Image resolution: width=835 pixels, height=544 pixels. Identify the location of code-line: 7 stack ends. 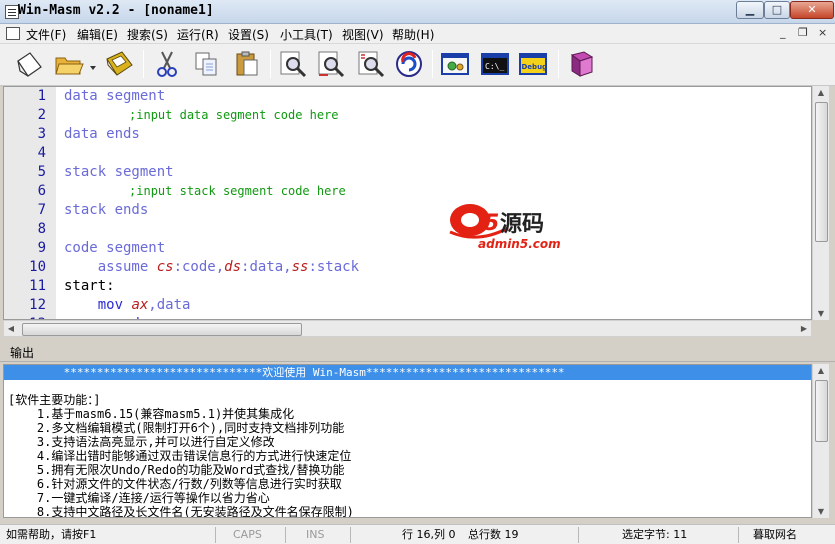
(407, 210).